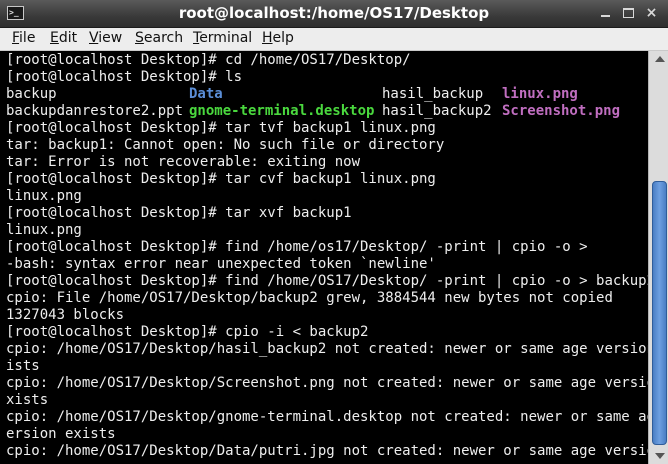 The width and height of the screenshot is (668, 464). Describe the element at coordinates (334, 39) in the screenshot. I see `menu-bar: File Edit View Search Terminal Help` at that location.